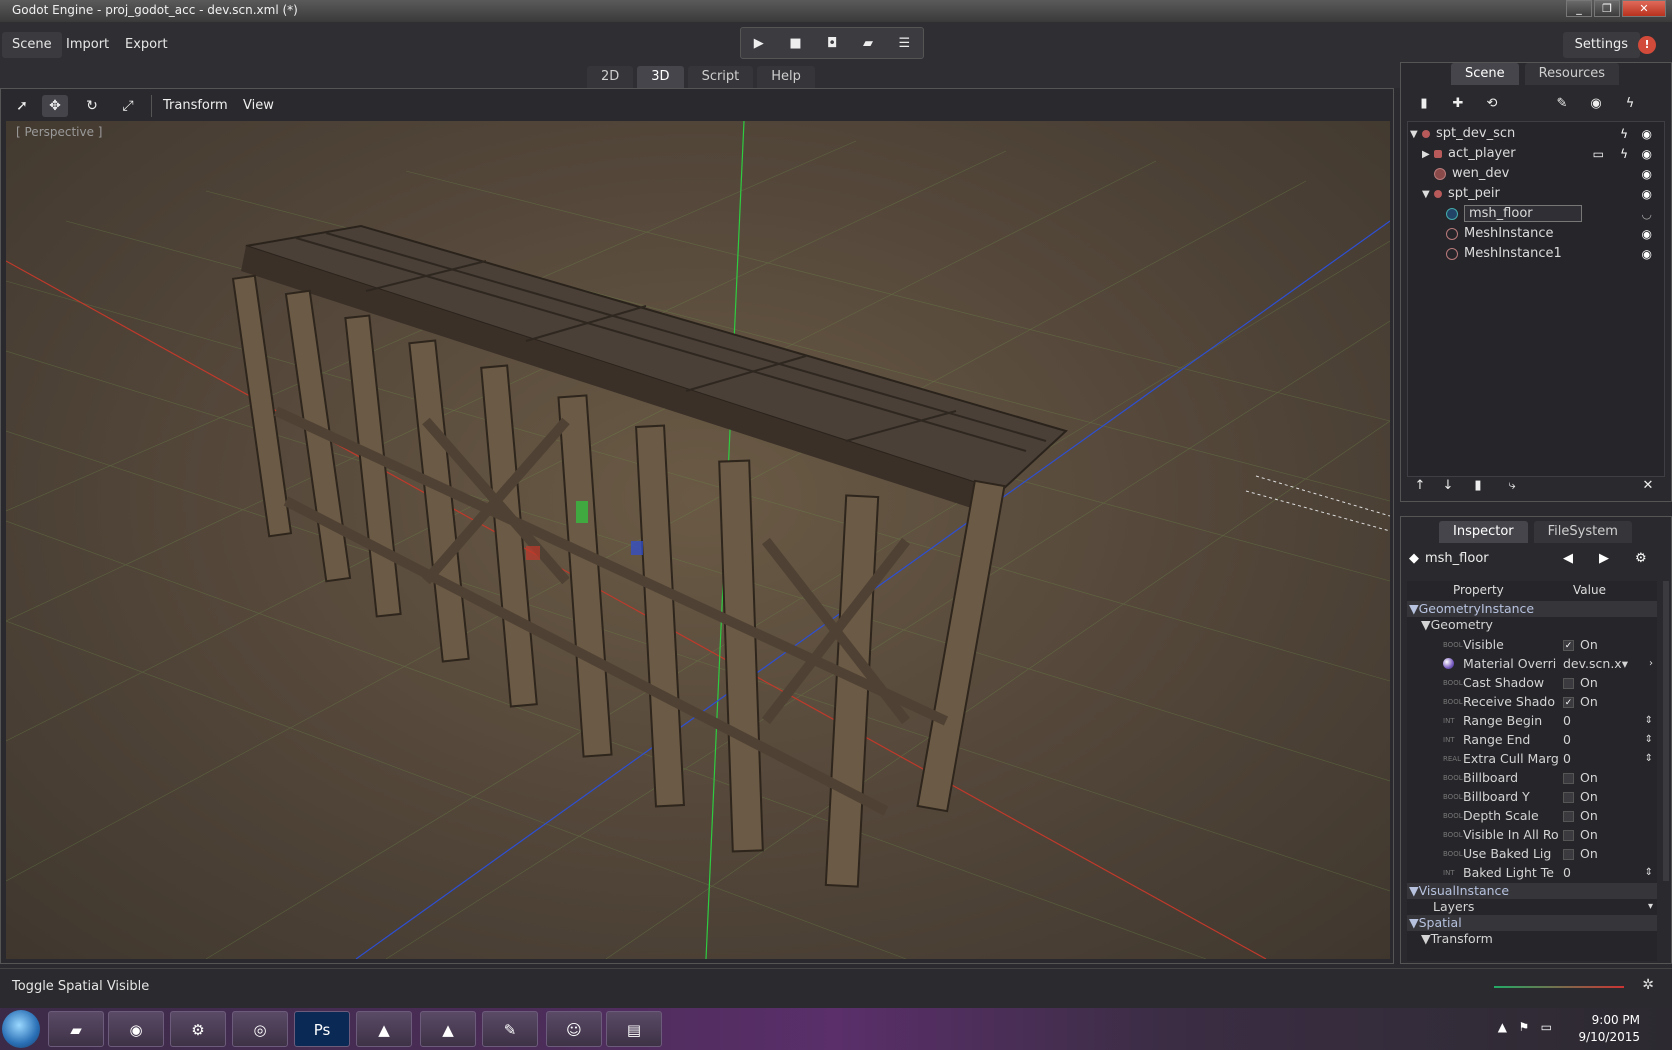 The height and width of the screenshot is (1050, 1672). Describe the element at coordinates (1428, 155) in the screenshot. I see `expand-arrow-icon: ▶` at that location.